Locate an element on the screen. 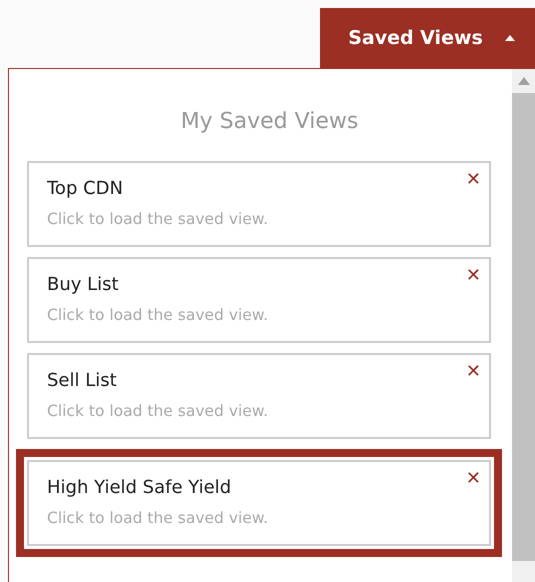  panel-title: My Saved Views is located at coordinates (270, 122).